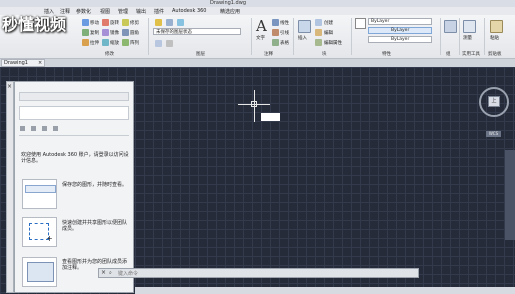 The image size is (515, 294). I want to click on document-tab-bar, so click(257, 63).